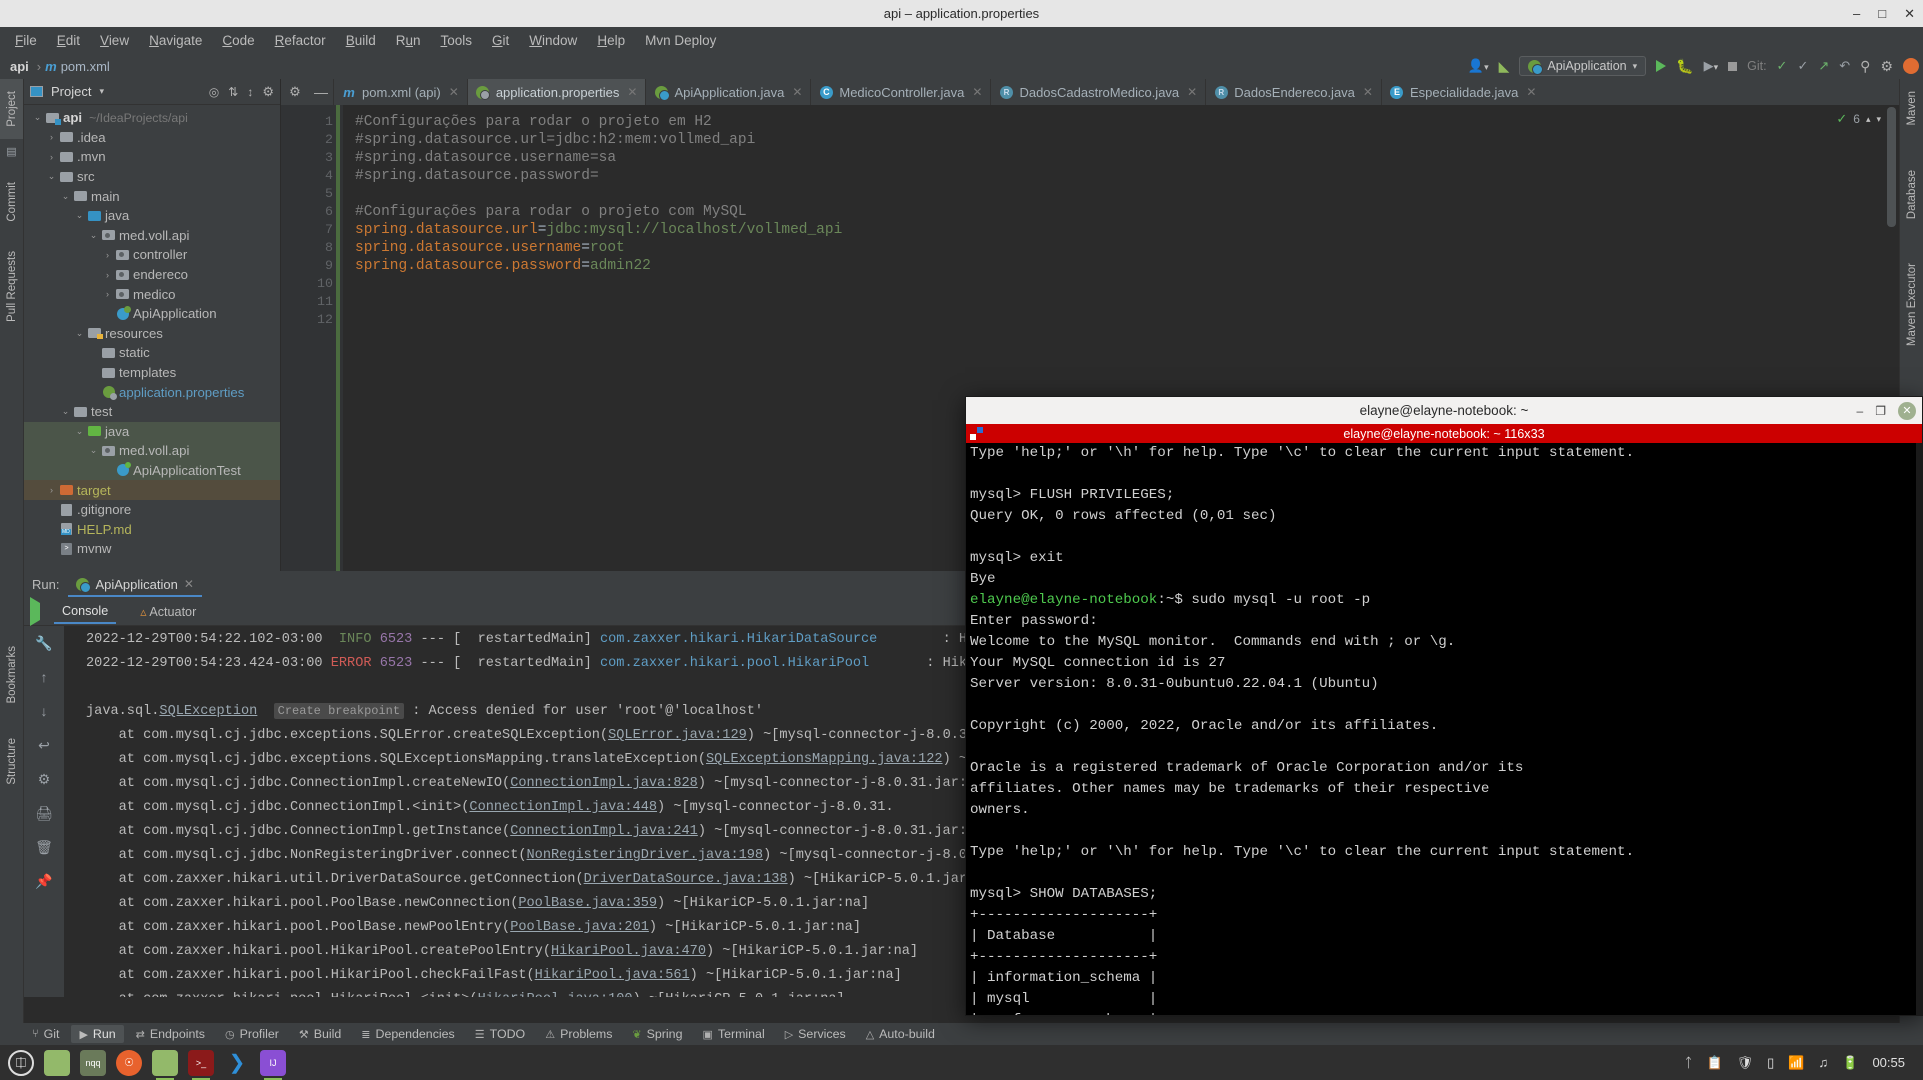 Image resolution: width=1923 pixels, height=1080 pixels. Describe the element at coordinates (604, 783) in the screenshot. I see `stacktrace-link: ConnectionImpl.java:828` at that location.